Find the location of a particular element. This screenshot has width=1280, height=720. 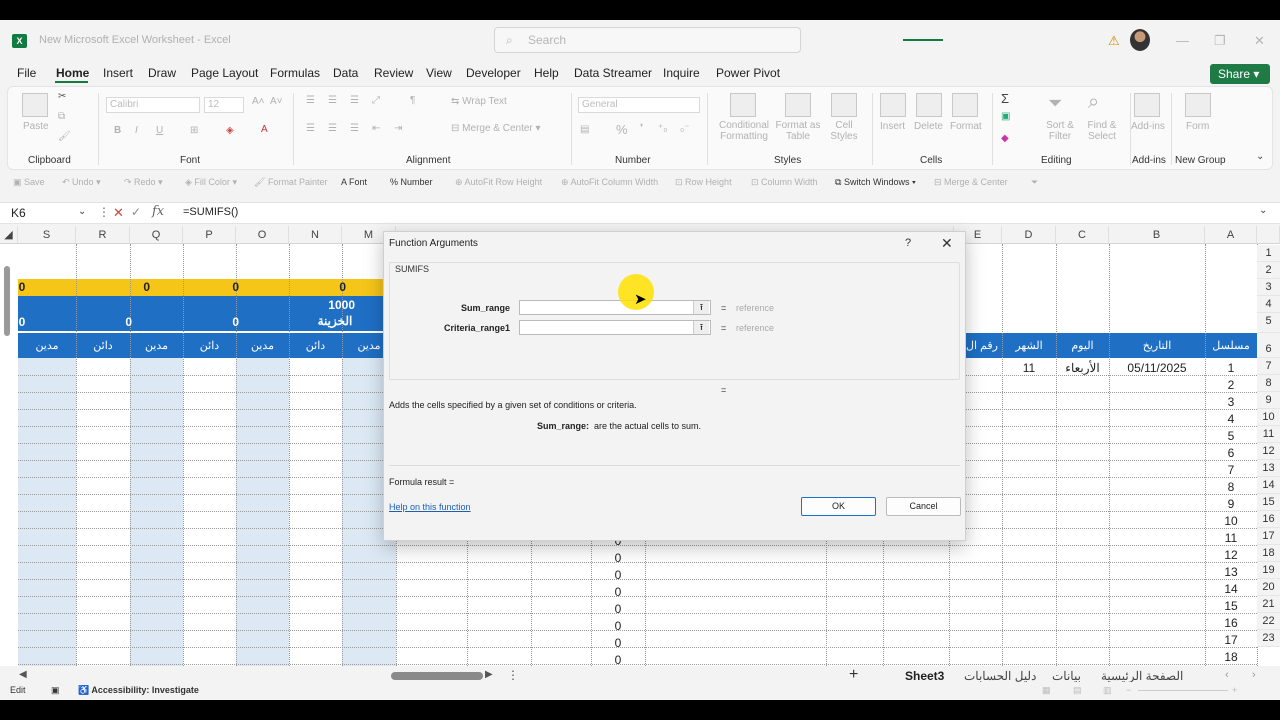

column-header: N is located at coordinates (315, 235).